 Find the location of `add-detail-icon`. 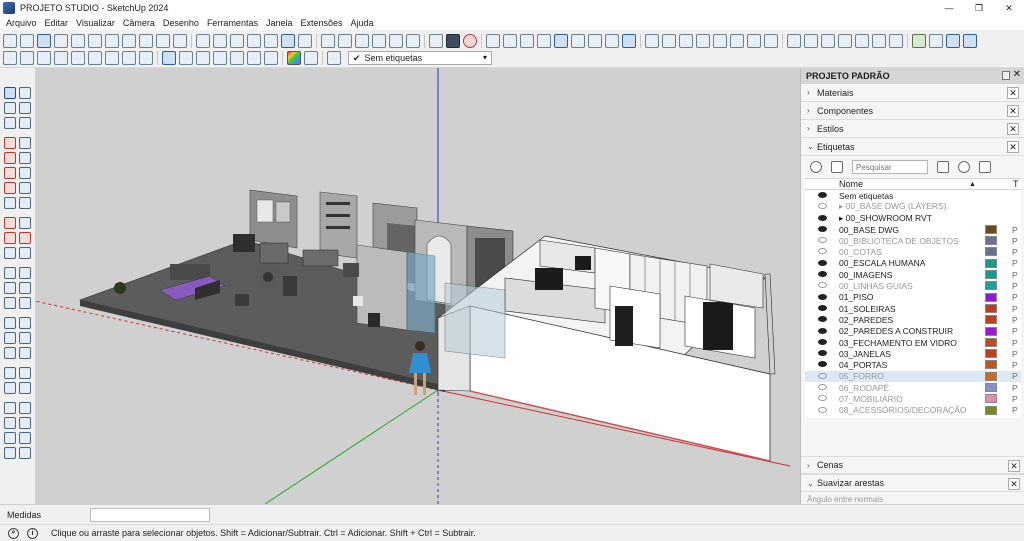

add-detail-icon is located at coordinates (754, 40).